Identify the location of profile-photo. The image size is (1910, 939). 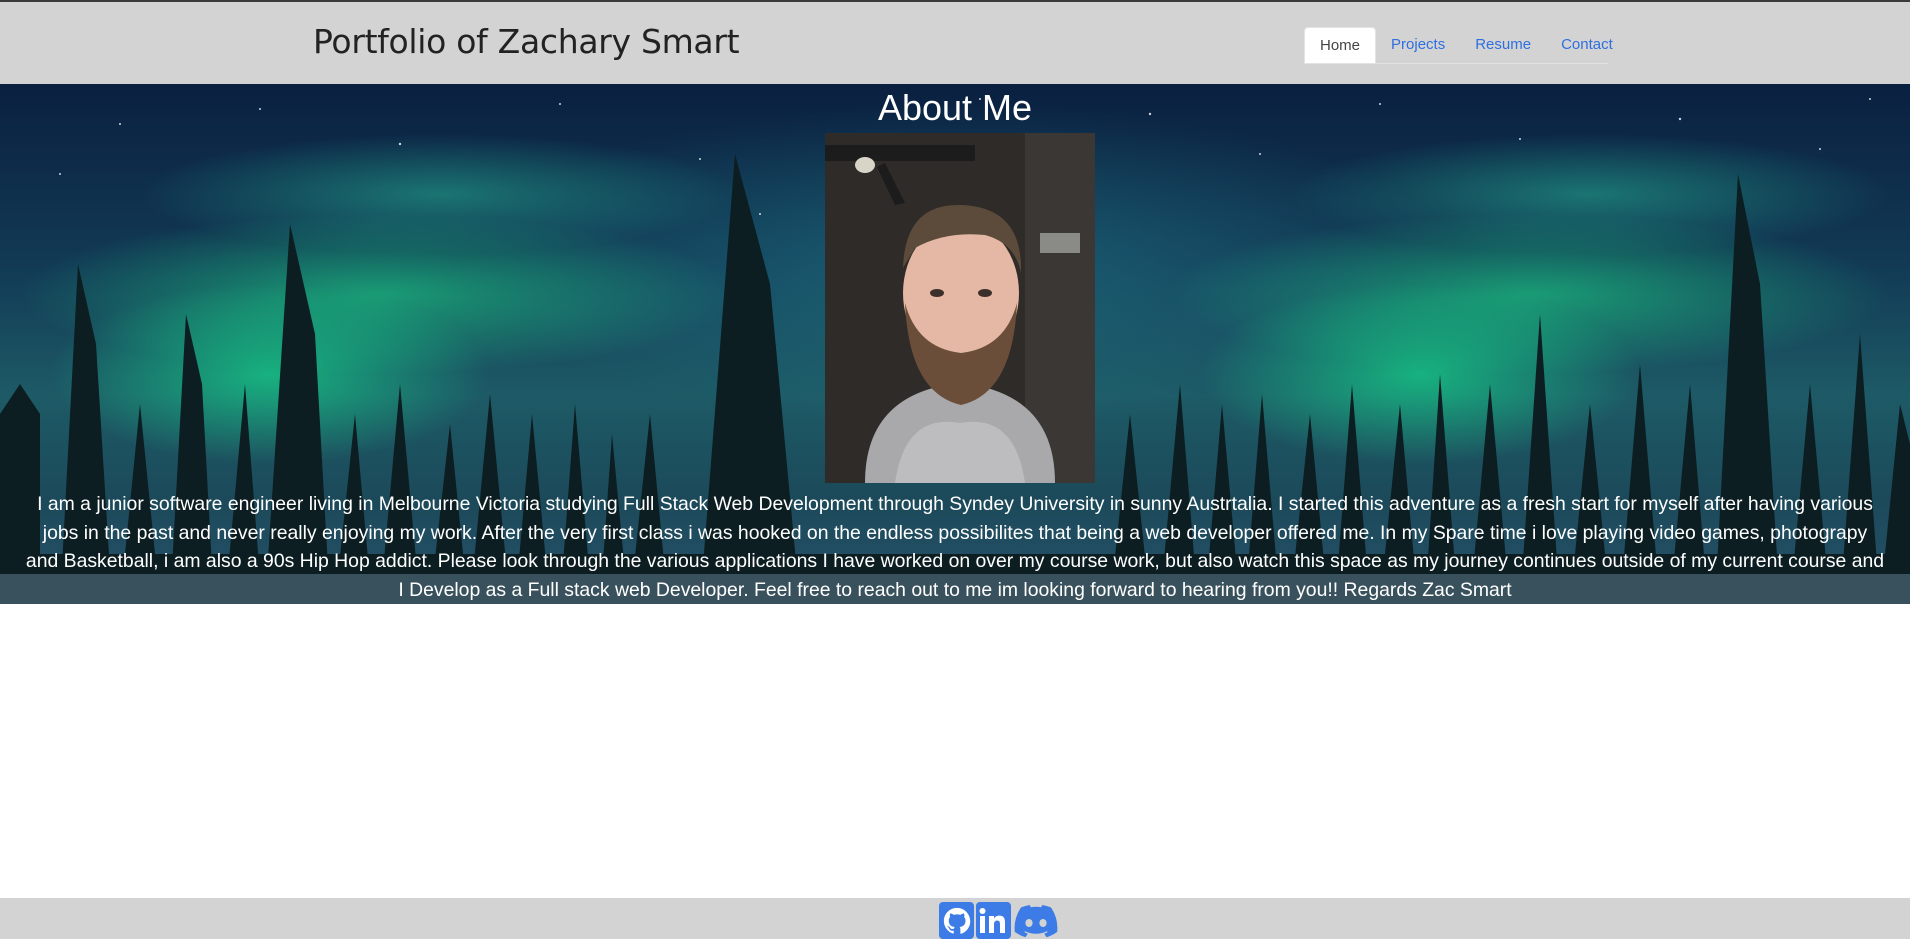
(960, 308).